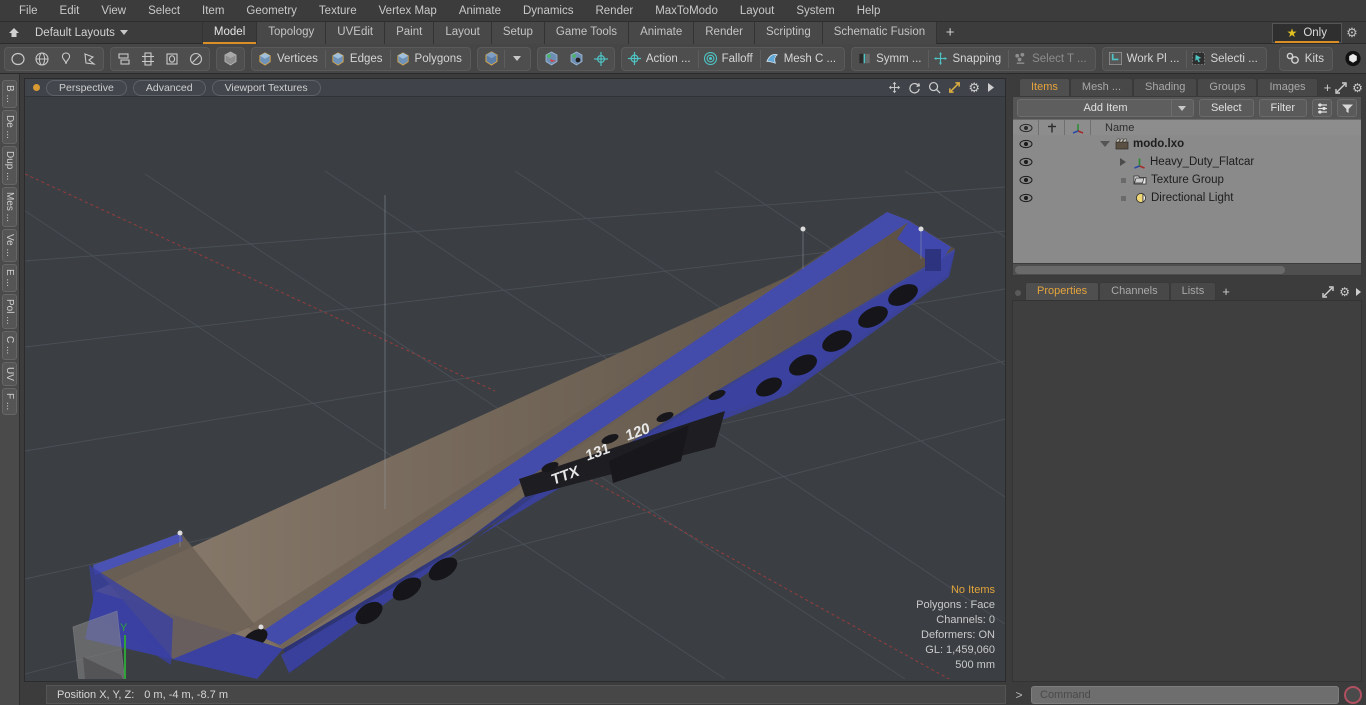  What do you see at coordinates (86, 87) in the screenshot?
I see `viewport-view-mode-button: Perspective` at bounding box center [86, 87].